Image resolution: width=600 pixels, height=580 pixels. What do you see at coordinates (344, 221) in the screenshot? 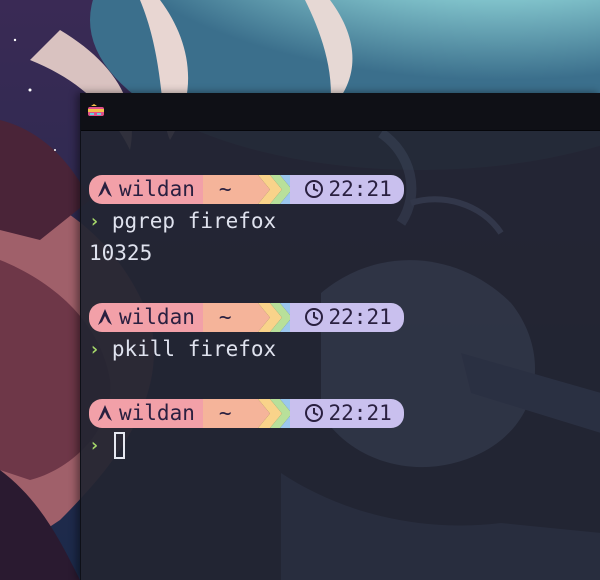
I see `command-line: › pgrep firefox` at bounding box center [344, 221].